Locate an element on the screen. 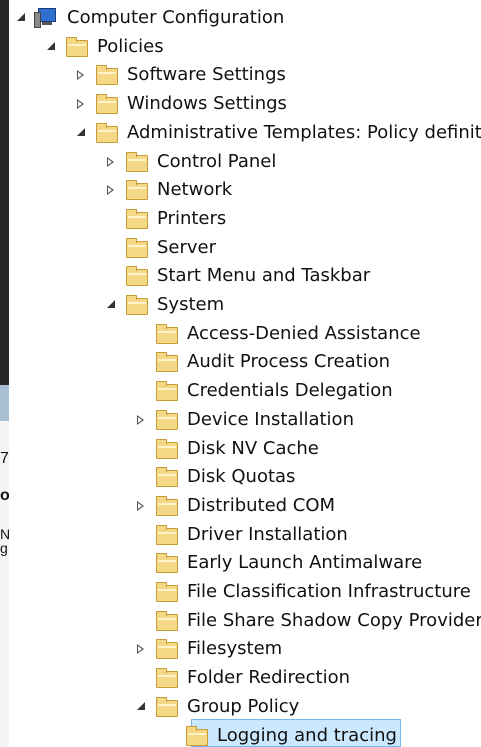 The width and height of the screenshot is (481, 747). tree-item: Computer Configuration is located at coordinates (245, 18).